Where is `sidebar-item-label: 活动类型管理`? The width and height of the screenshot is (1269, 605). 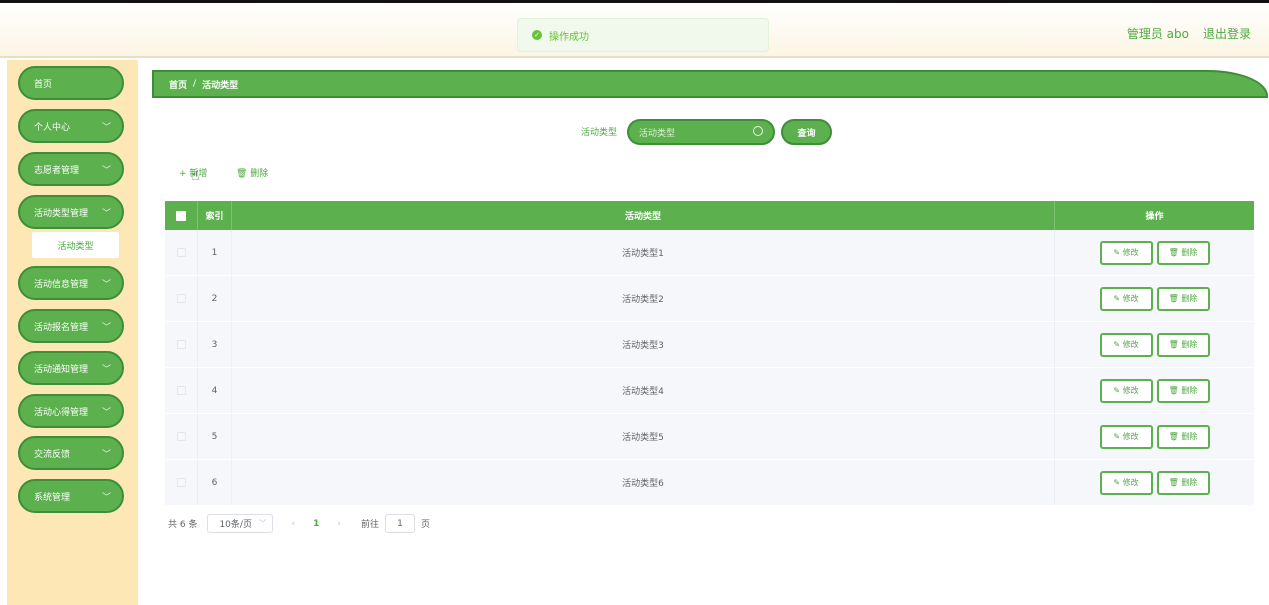 sidebar-item-label: 活动类型管理 is located at coordinates (61, 213).